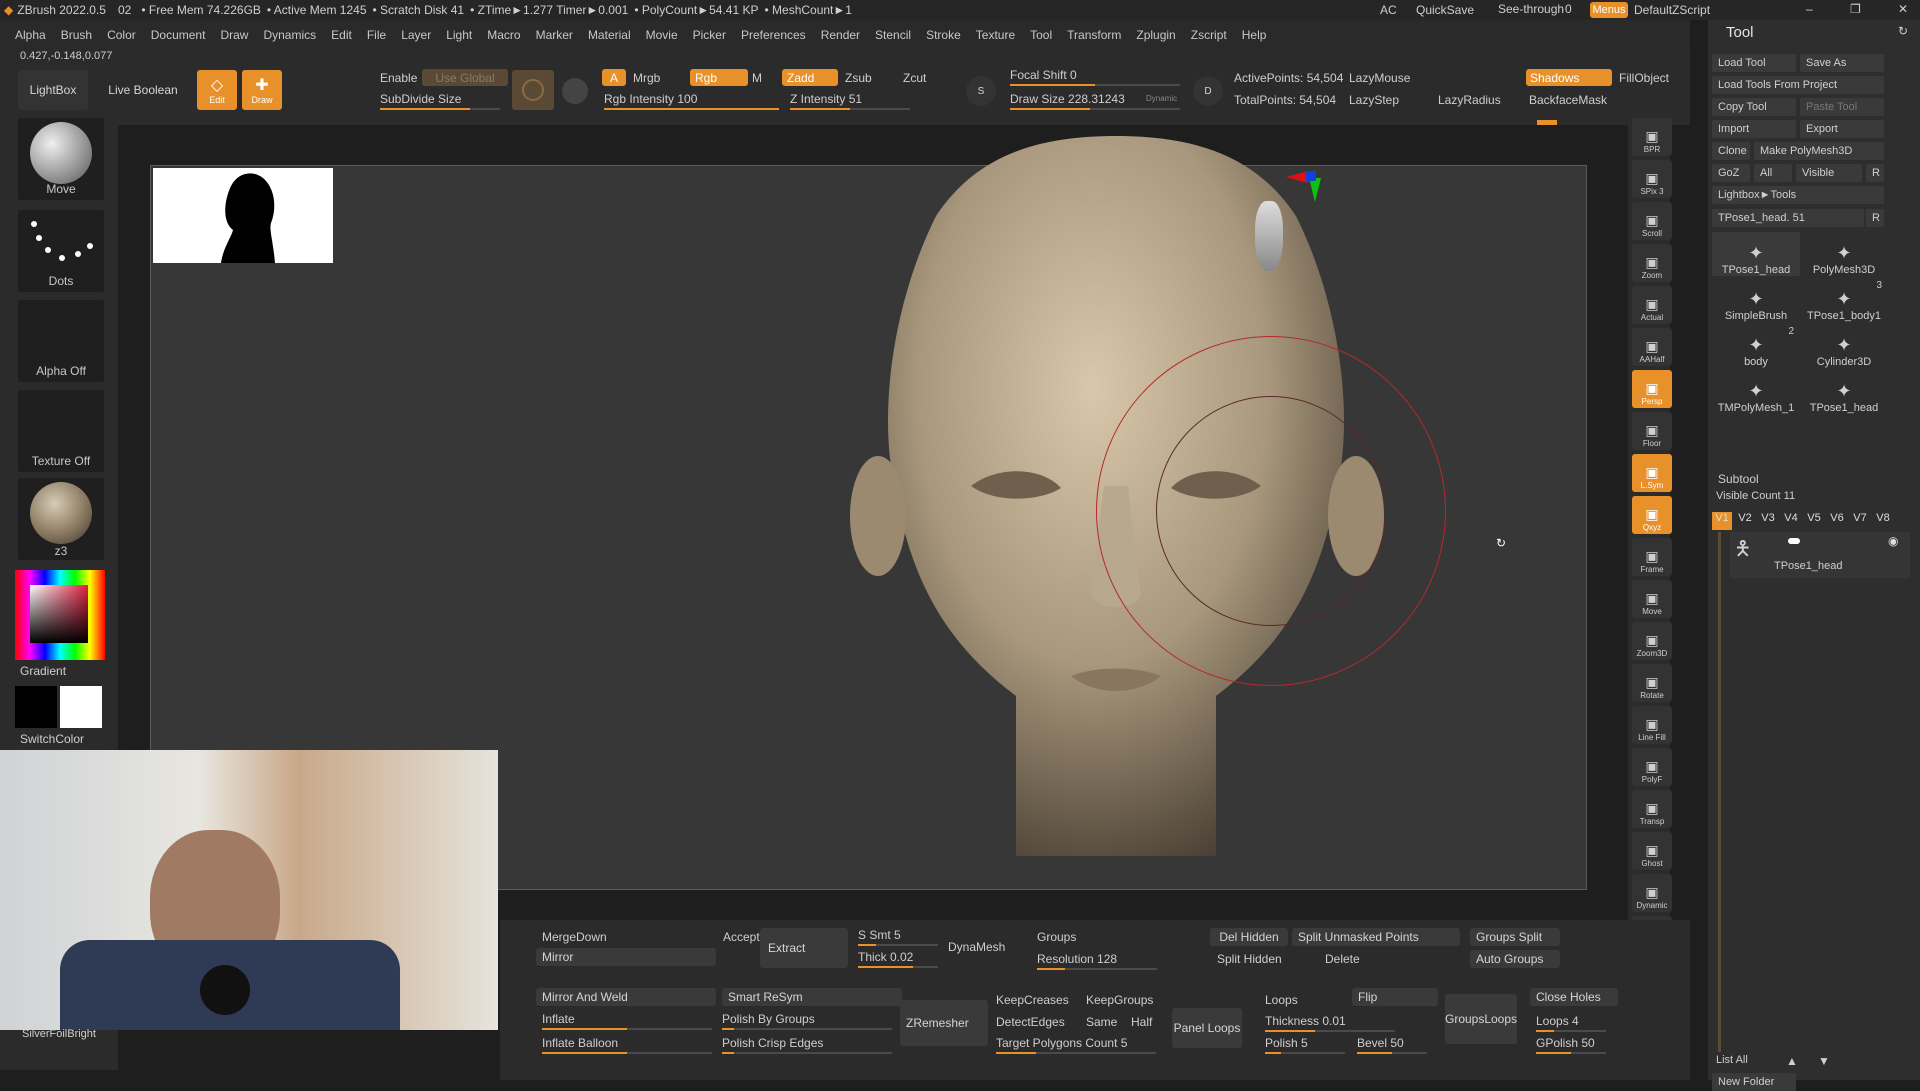 The image size is (1920, 1091). What do you see at coordinates (1652, 725) in the screenshot?
I see `shelf-line-fill-button: ▣ Line Fill` at bounding box center [1652, 725].